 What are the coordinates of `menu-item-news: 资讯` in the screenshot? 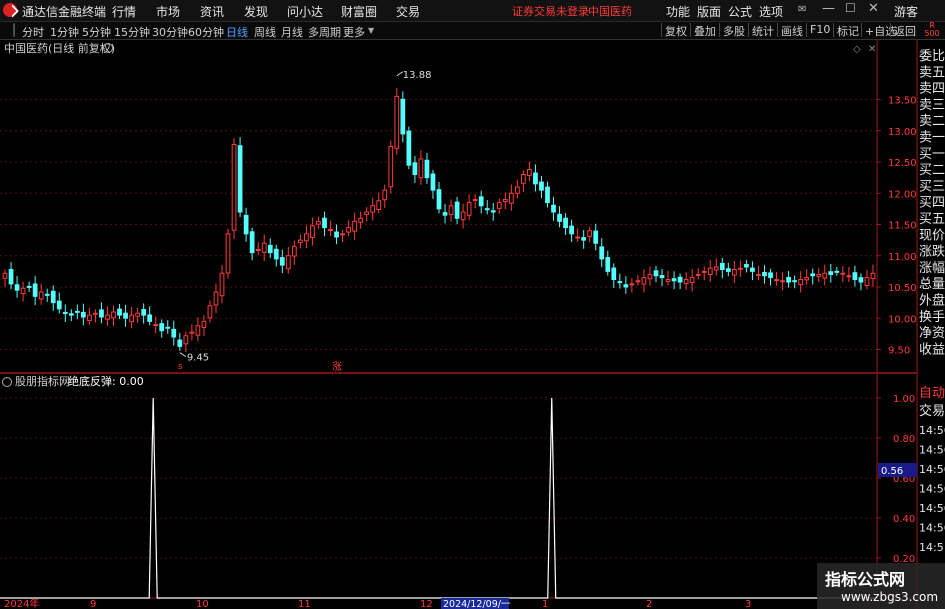 It's located at (212, 11).